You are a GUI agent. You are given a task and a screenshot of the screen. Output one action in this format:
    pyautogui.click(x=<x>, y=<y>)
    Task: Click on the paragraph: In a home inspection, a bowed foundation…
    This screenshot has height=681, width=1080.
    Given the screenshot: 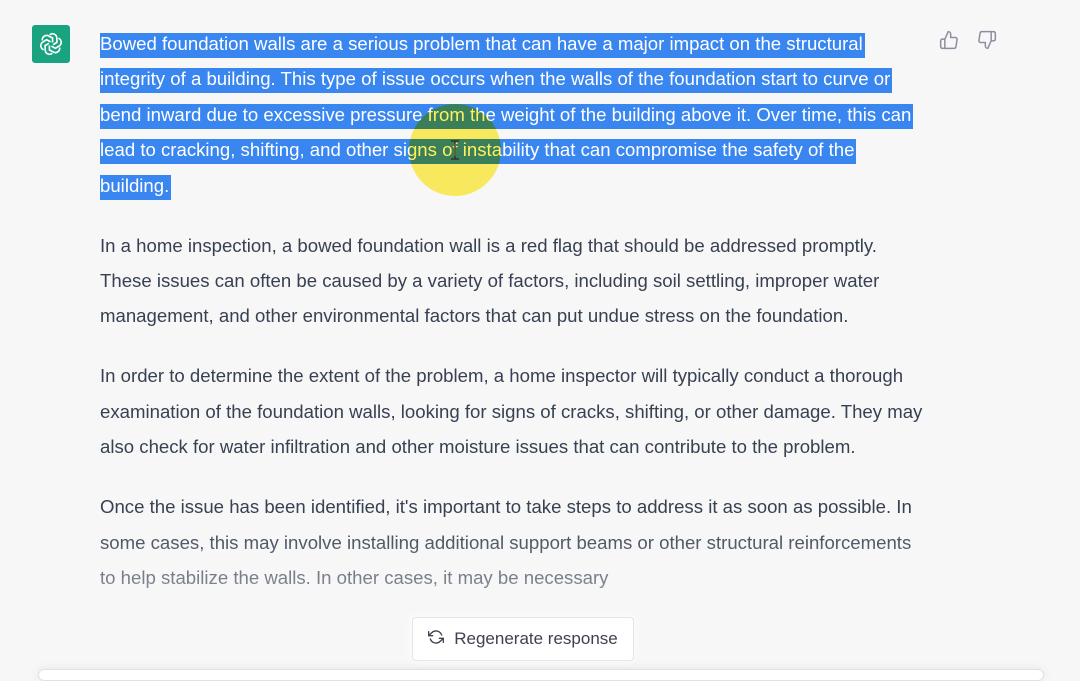 What is the action you would take?
    pyautogui.click(x=490, y=280)
    